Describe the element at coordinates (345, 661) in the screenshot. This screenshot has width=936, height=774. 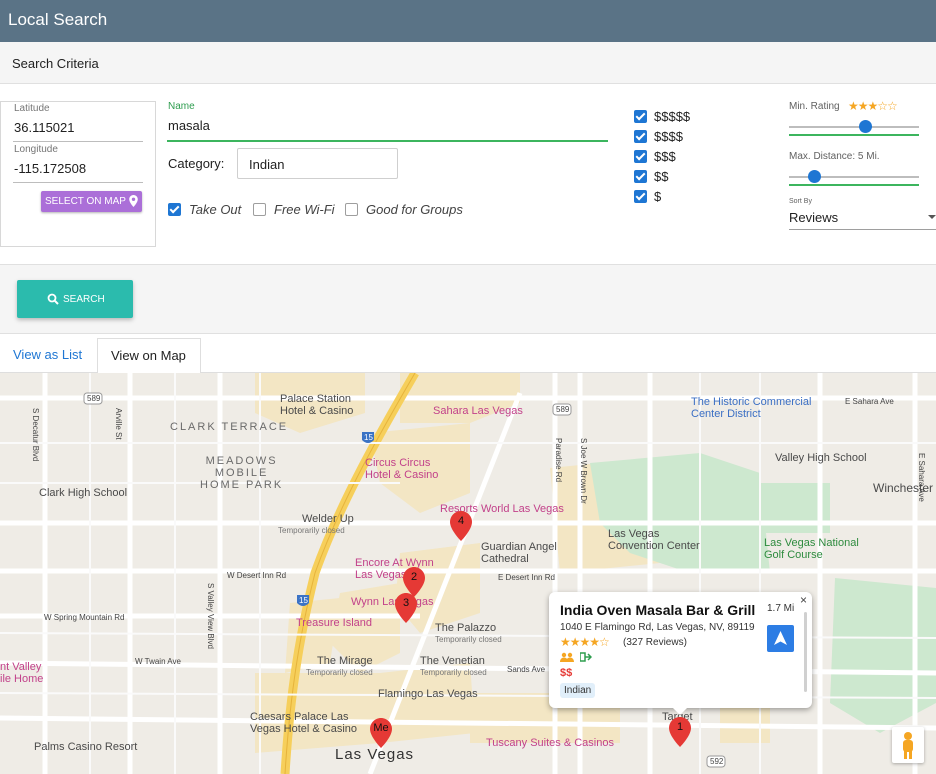
I see `map-label-mirage: The Mirage` at that location.